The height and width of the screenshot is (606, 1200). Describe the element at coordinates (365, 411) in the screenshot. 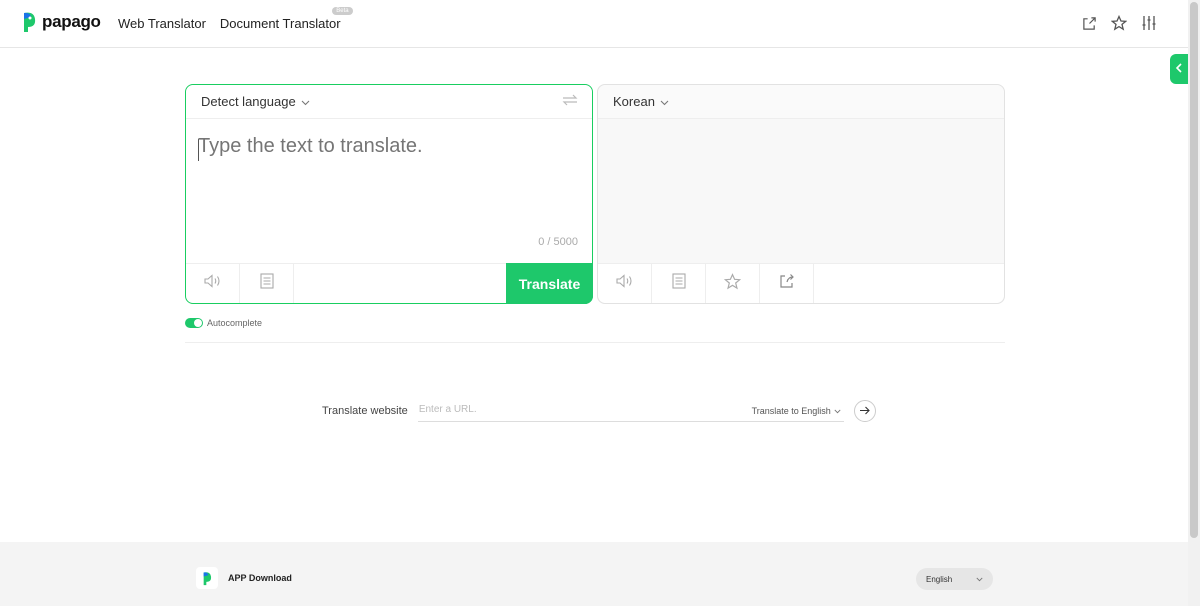

I see `translate-website-label: Translate website` at that location.